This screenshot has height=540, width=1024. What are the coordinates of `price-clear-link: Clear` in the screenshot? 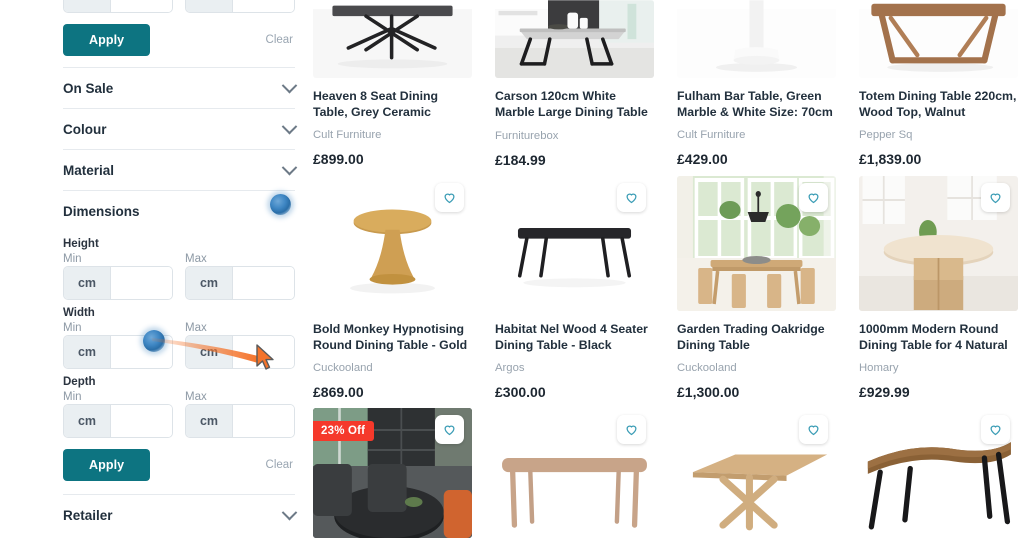 It's located at (280, 40).